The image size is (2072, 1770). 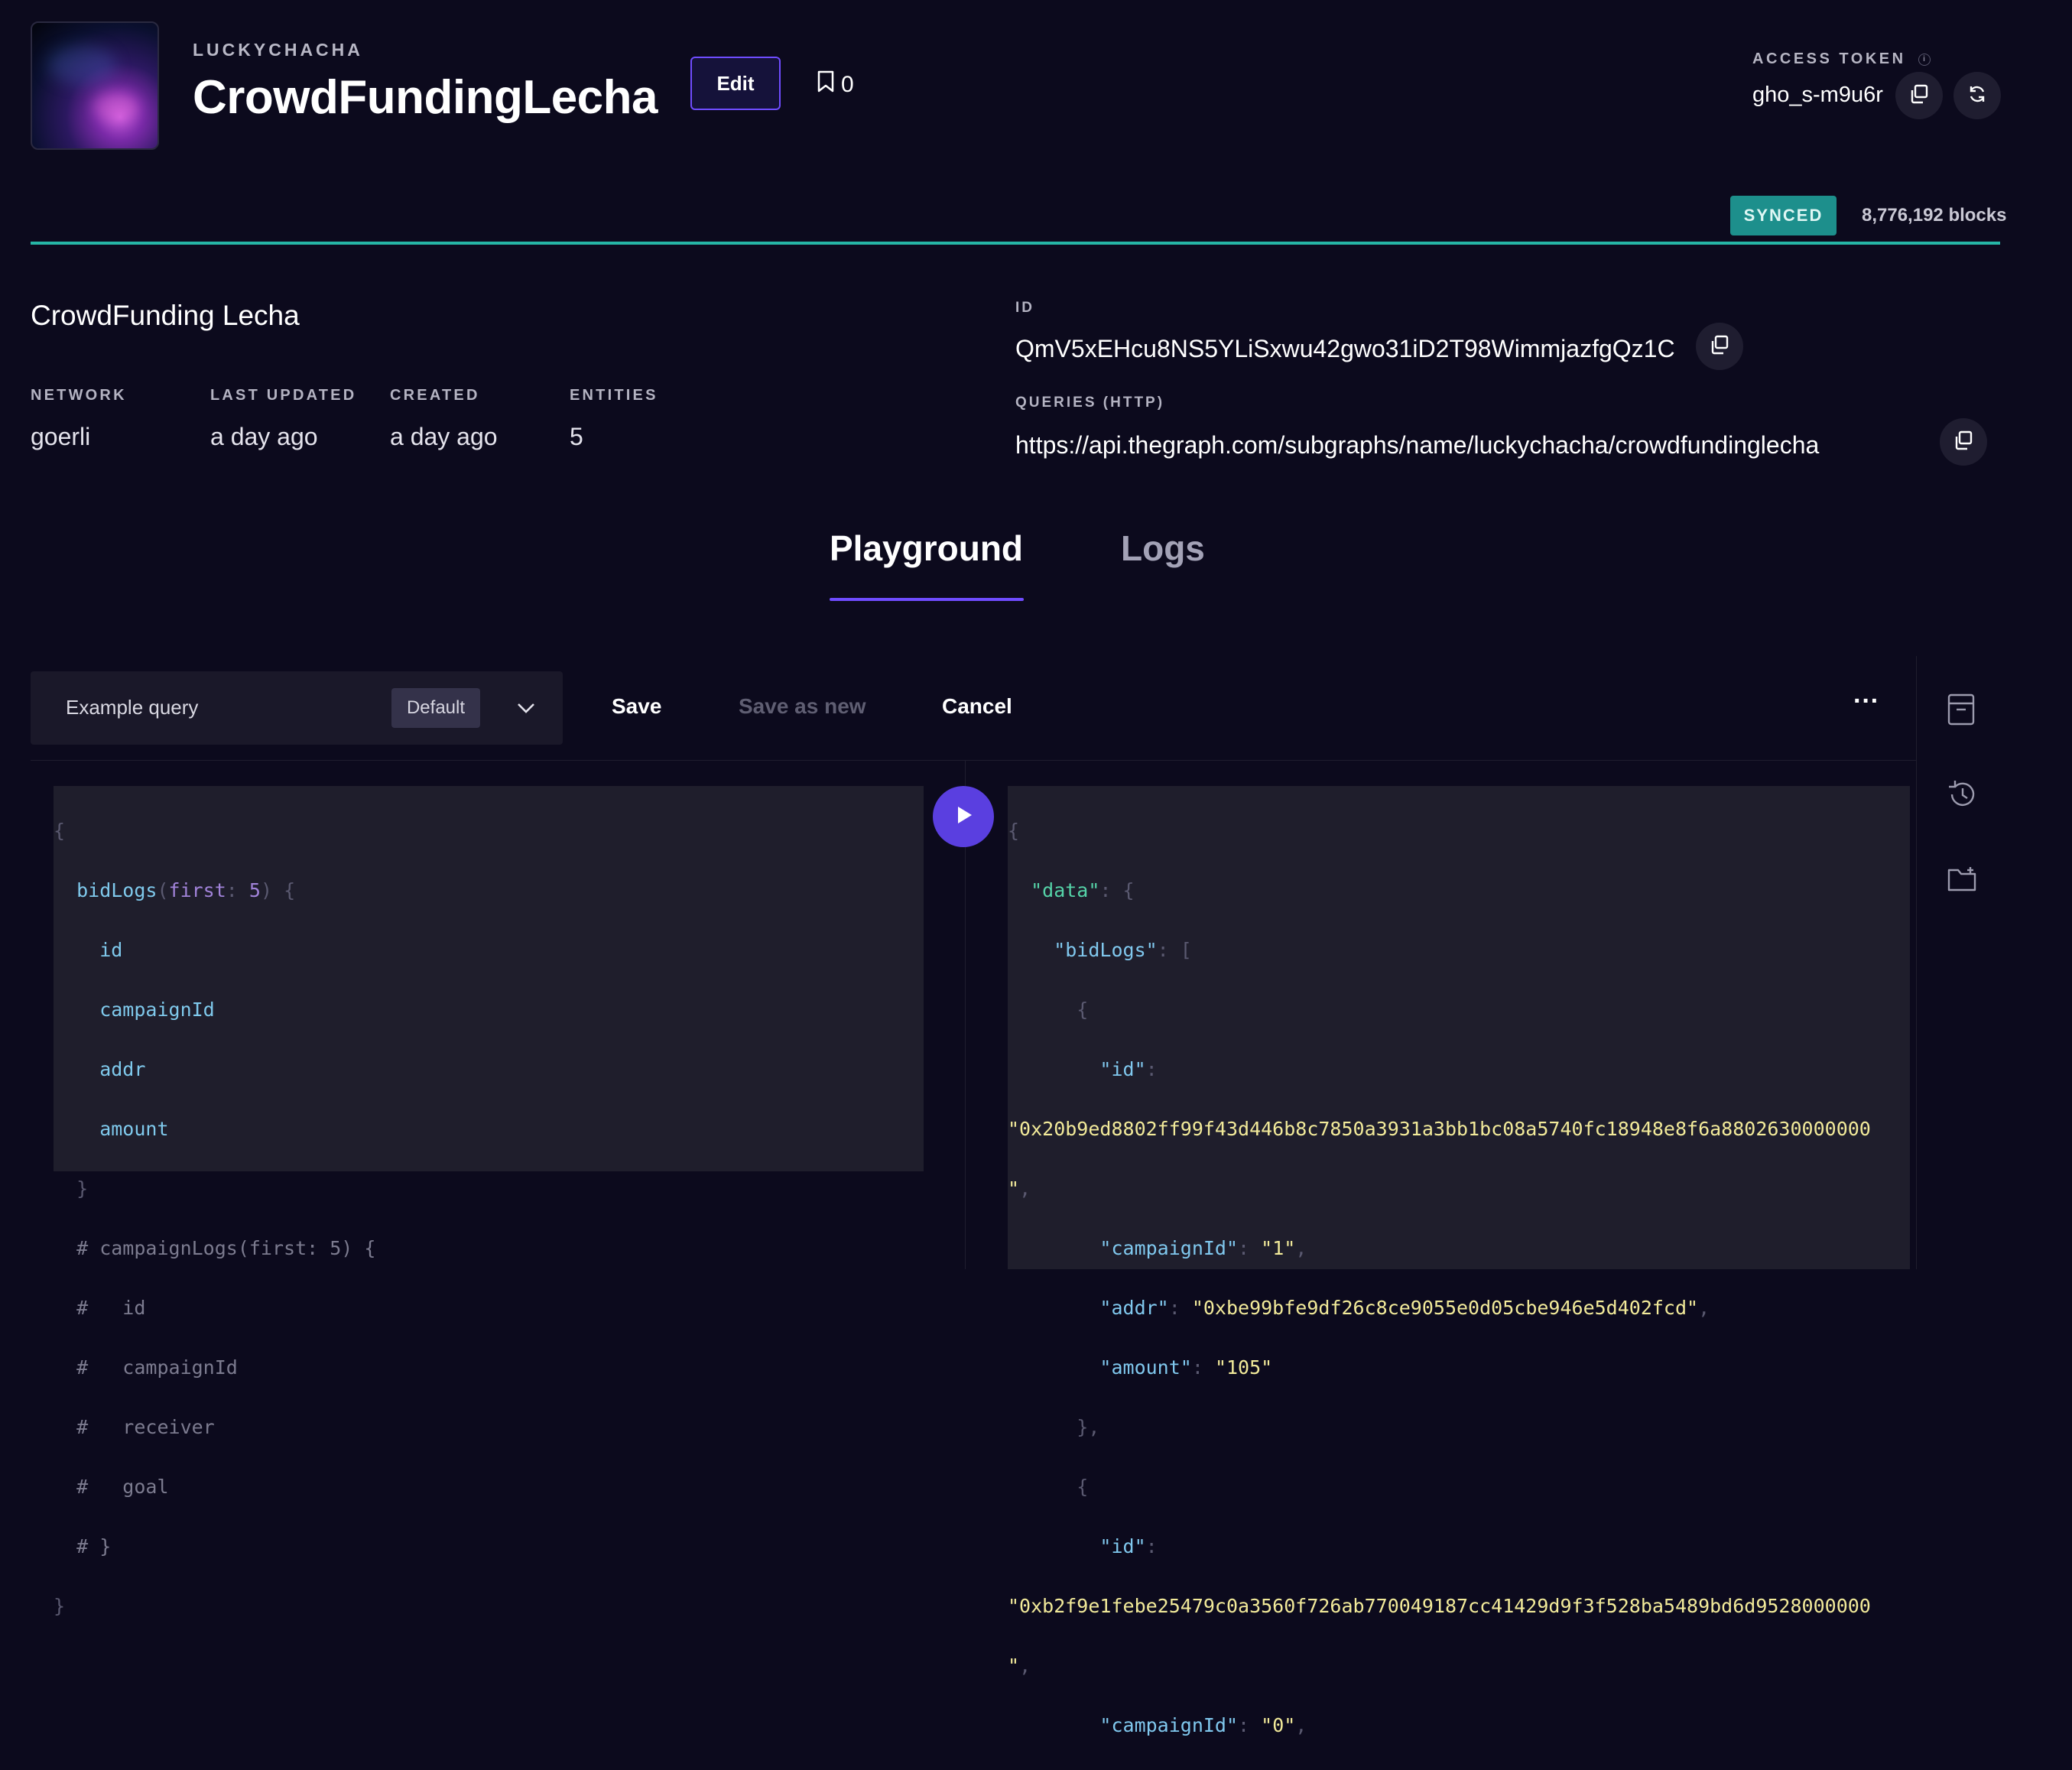 What do you see at coordinates (802, 706) in the screenshot?
I see `save-as-new-button: Save as new` at bounding box center [802, 706].